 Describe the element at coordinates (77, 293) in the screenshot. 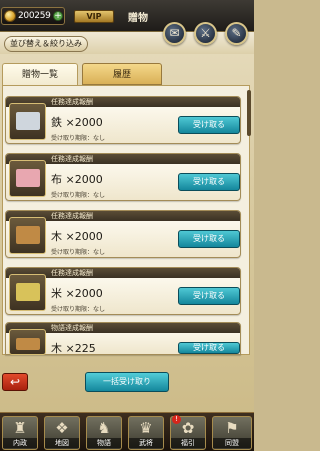

I see `gift-name: 米 ×2000` at that location.